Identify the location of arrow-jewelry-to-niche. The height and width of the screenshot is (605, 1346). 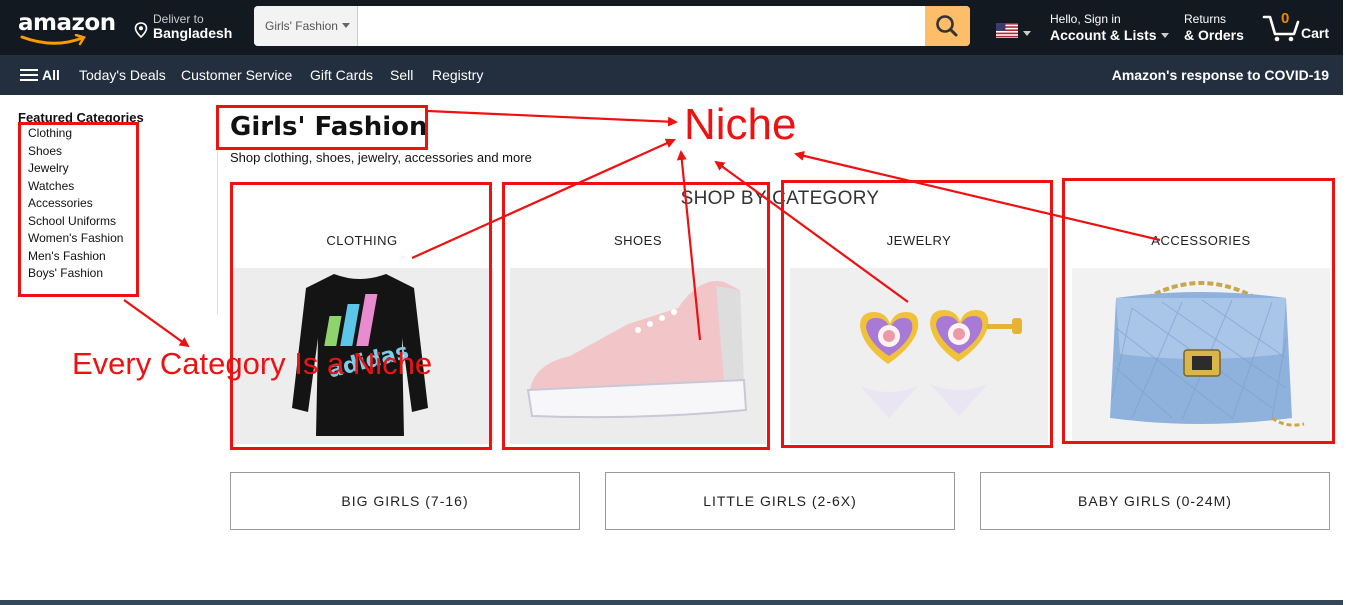
(811, 231).